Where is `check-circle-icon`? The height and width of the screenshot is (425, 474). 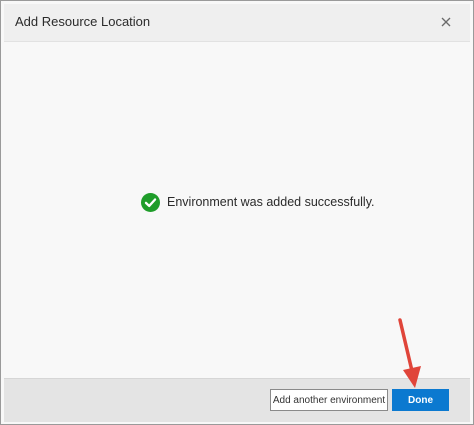 check-circle-icon is located at coordinates (150, 202).